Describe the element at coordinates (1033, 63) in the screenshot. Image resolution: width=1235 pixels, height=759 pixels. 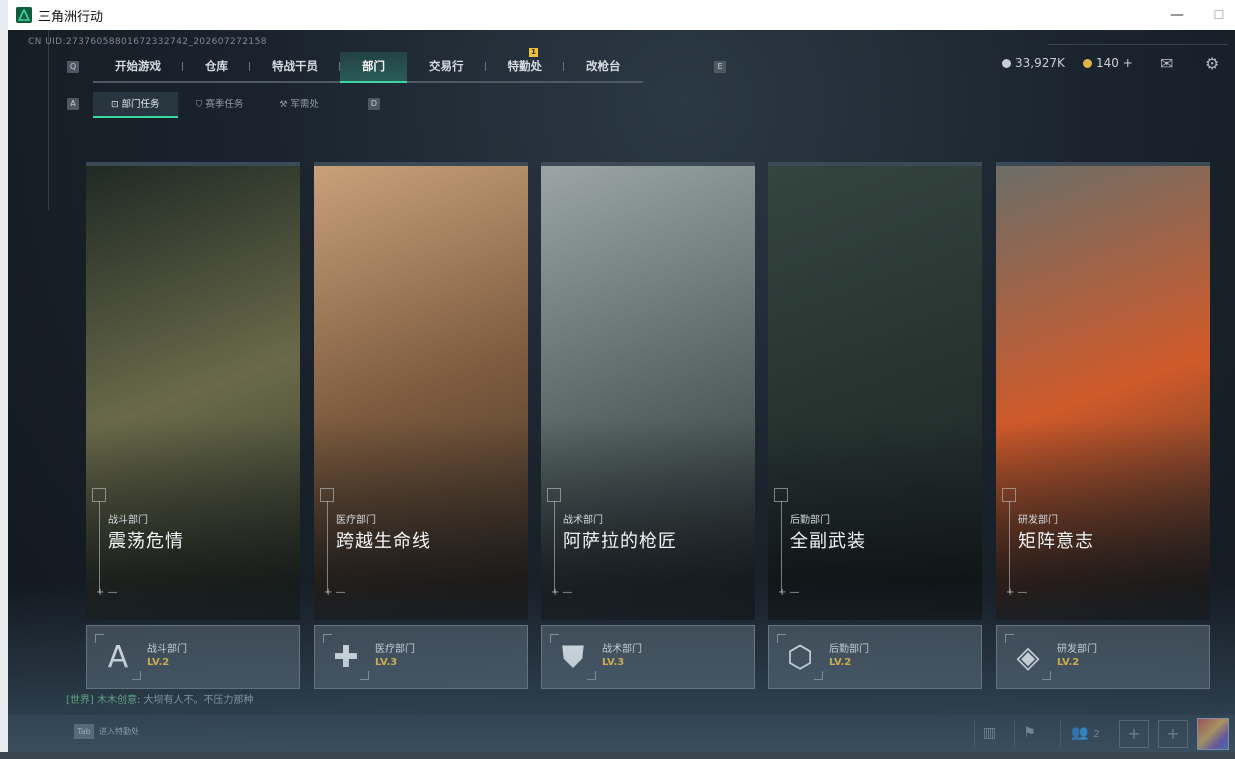
I see `coin-balance: 33,927K` at that location.